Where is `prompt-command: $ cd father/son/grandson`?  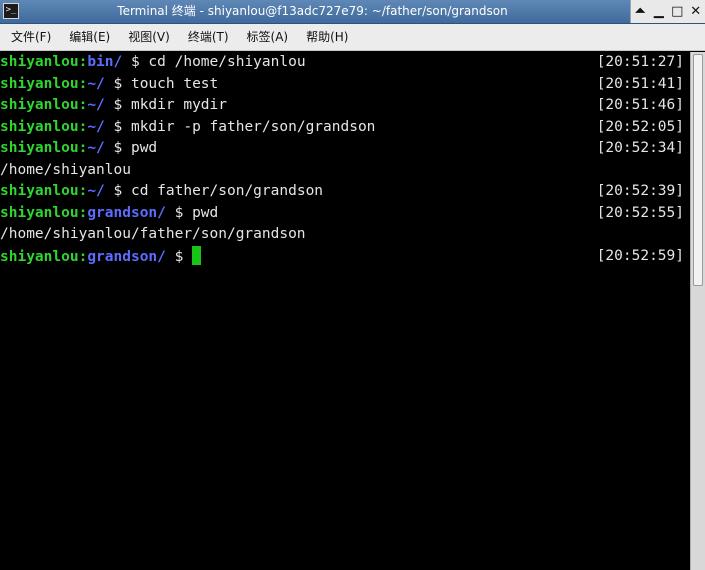
prompt-command: $ cd father/son/grandson is located at coordinates (214, 191).